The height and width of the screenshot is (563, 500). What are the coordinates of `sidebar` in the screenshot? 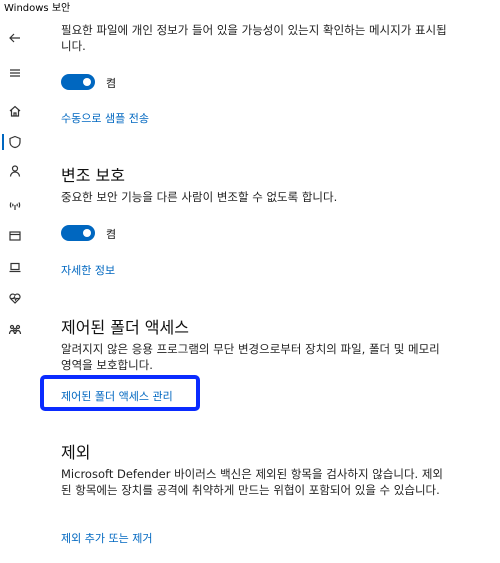 It's located at (15, 290).